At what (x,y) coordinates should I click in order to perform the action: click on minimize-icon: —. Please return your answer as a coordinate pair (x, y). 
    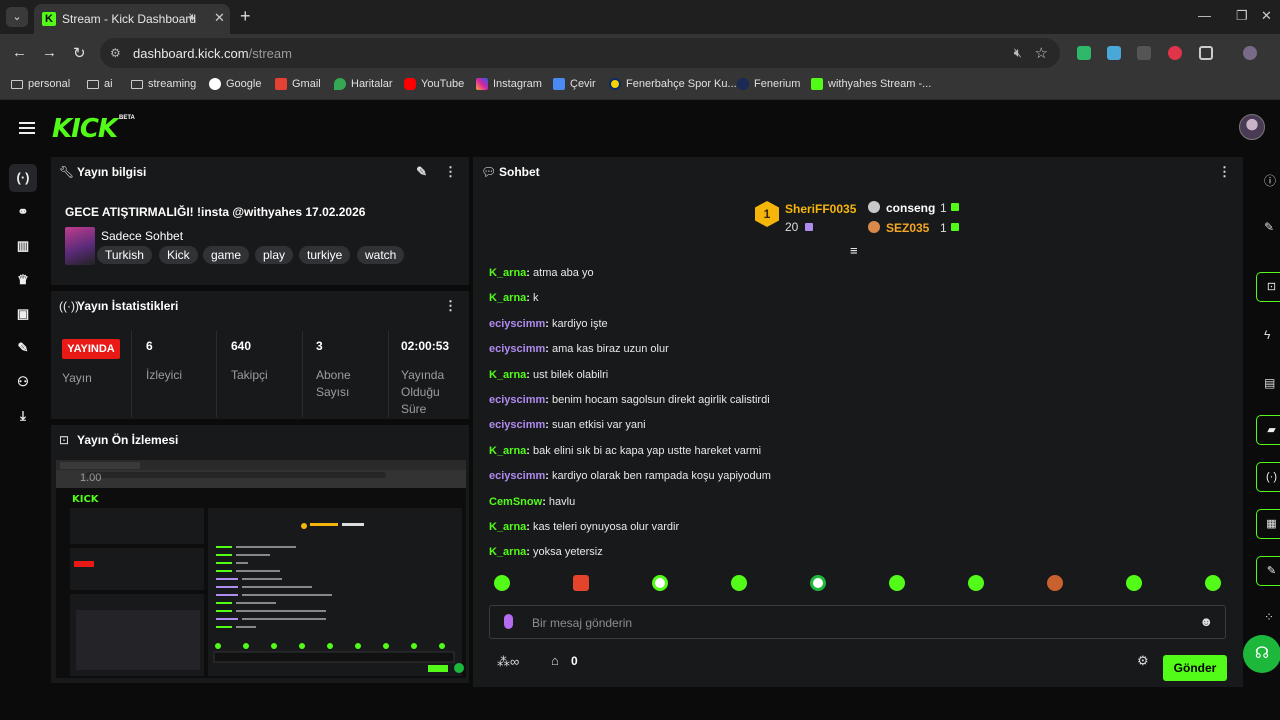
    Looking at the image, I should click on (1204, 15).